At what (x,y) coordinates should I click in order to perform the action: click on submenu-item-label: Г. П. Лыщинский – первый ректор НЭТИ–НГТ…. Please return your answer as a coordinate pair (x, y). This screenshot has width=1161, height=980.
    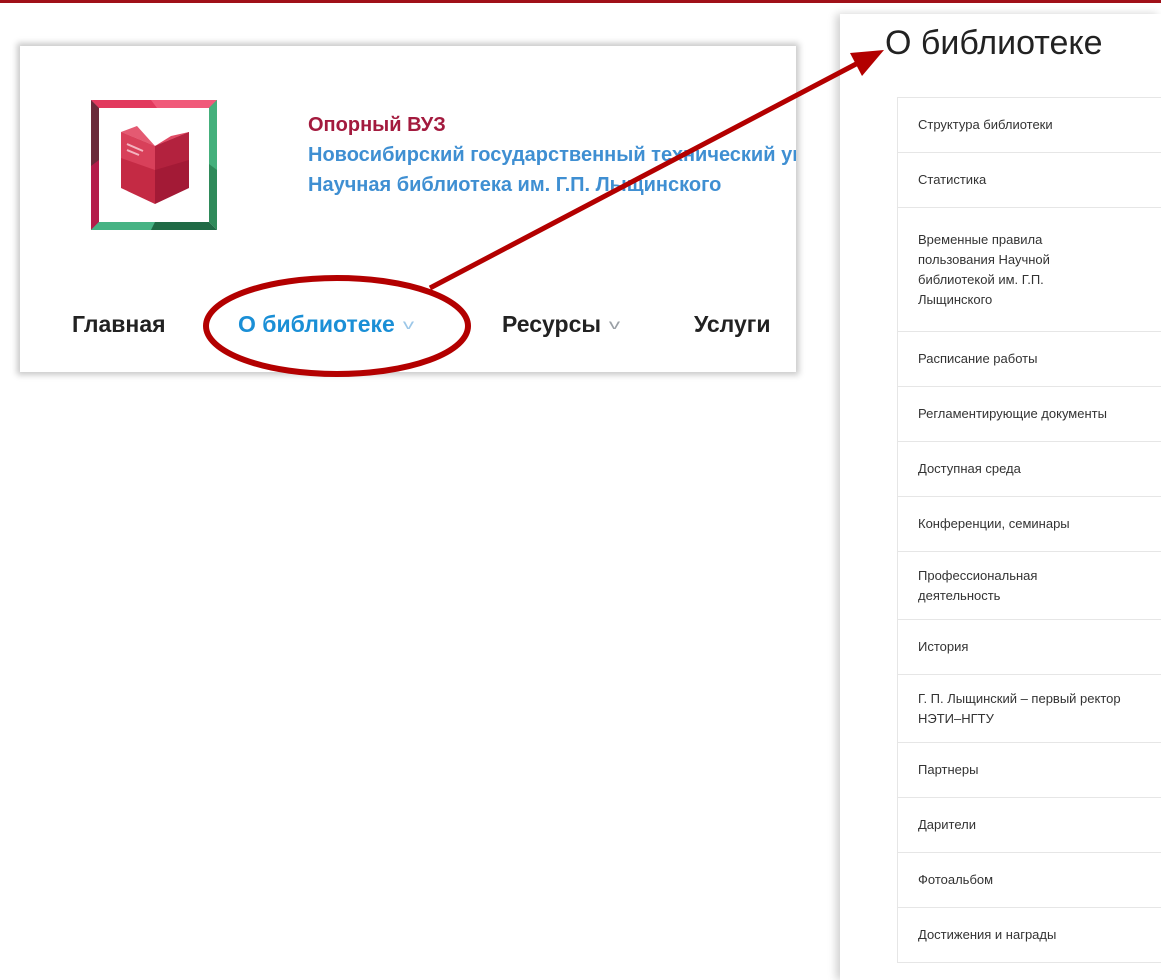
    Looking at the image, I should click on (1019, 708).